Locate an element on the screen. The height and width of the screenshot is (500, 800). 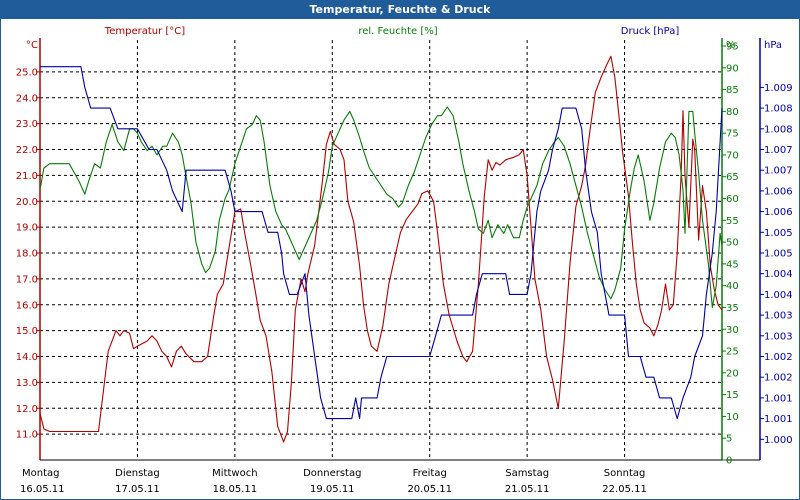
pressure-tick-label: 1.000 is located at coordinates (778, 440).